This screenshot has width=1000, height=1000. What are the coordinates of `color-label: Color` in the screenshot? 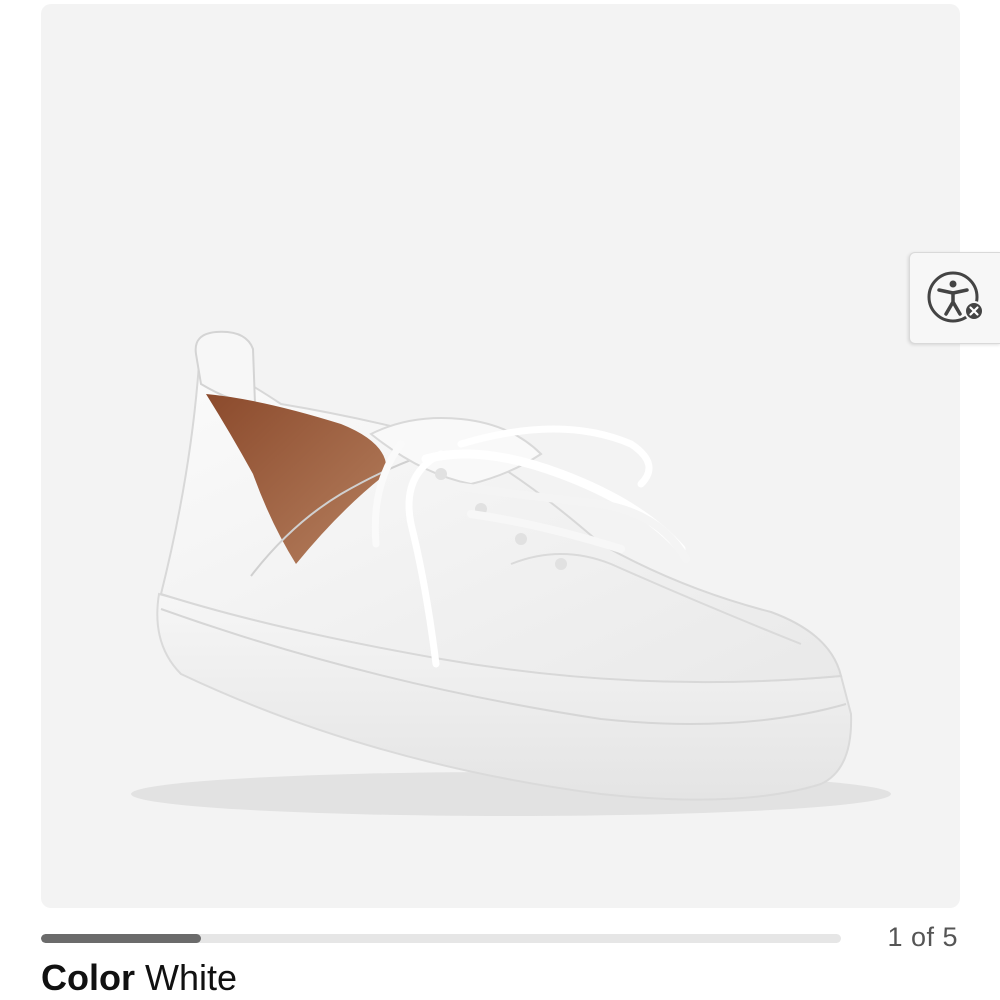 It's located at (88, 977).